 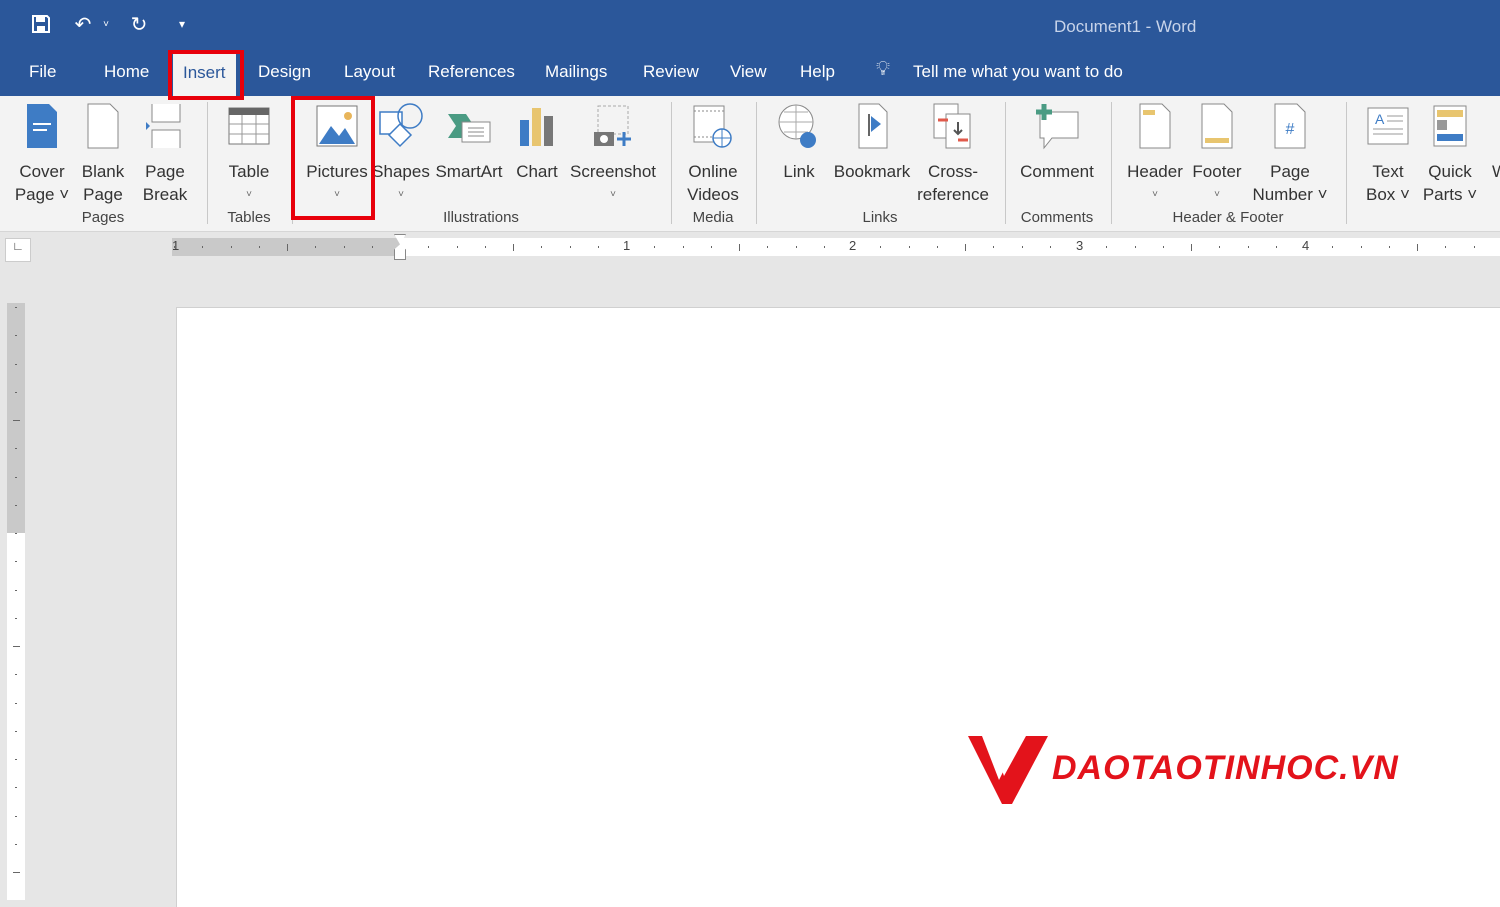 What do you see at coordinates (1057, 217) in the screenshot?
I see `group-label-comments: Comments` at bounding box center [1057, 217].